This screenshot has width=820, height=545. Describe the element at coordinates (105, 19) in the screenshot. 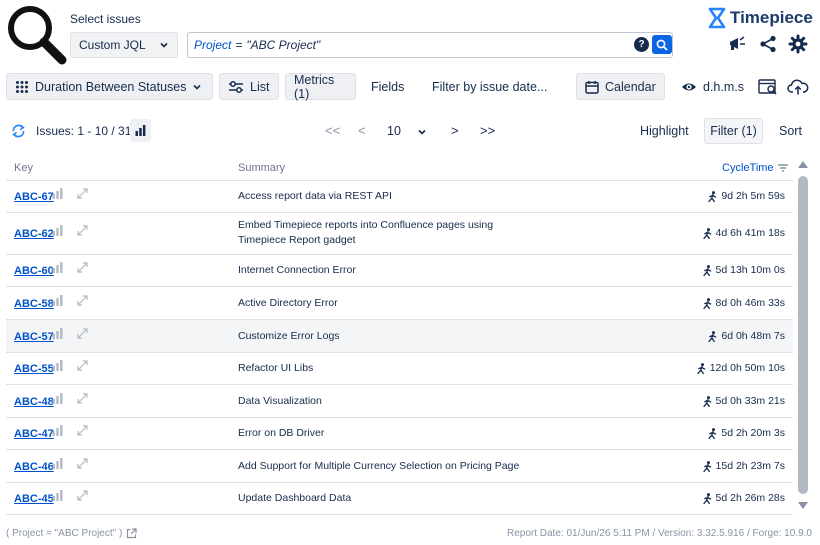

I see `select-issues-label: Select issues` at that location.